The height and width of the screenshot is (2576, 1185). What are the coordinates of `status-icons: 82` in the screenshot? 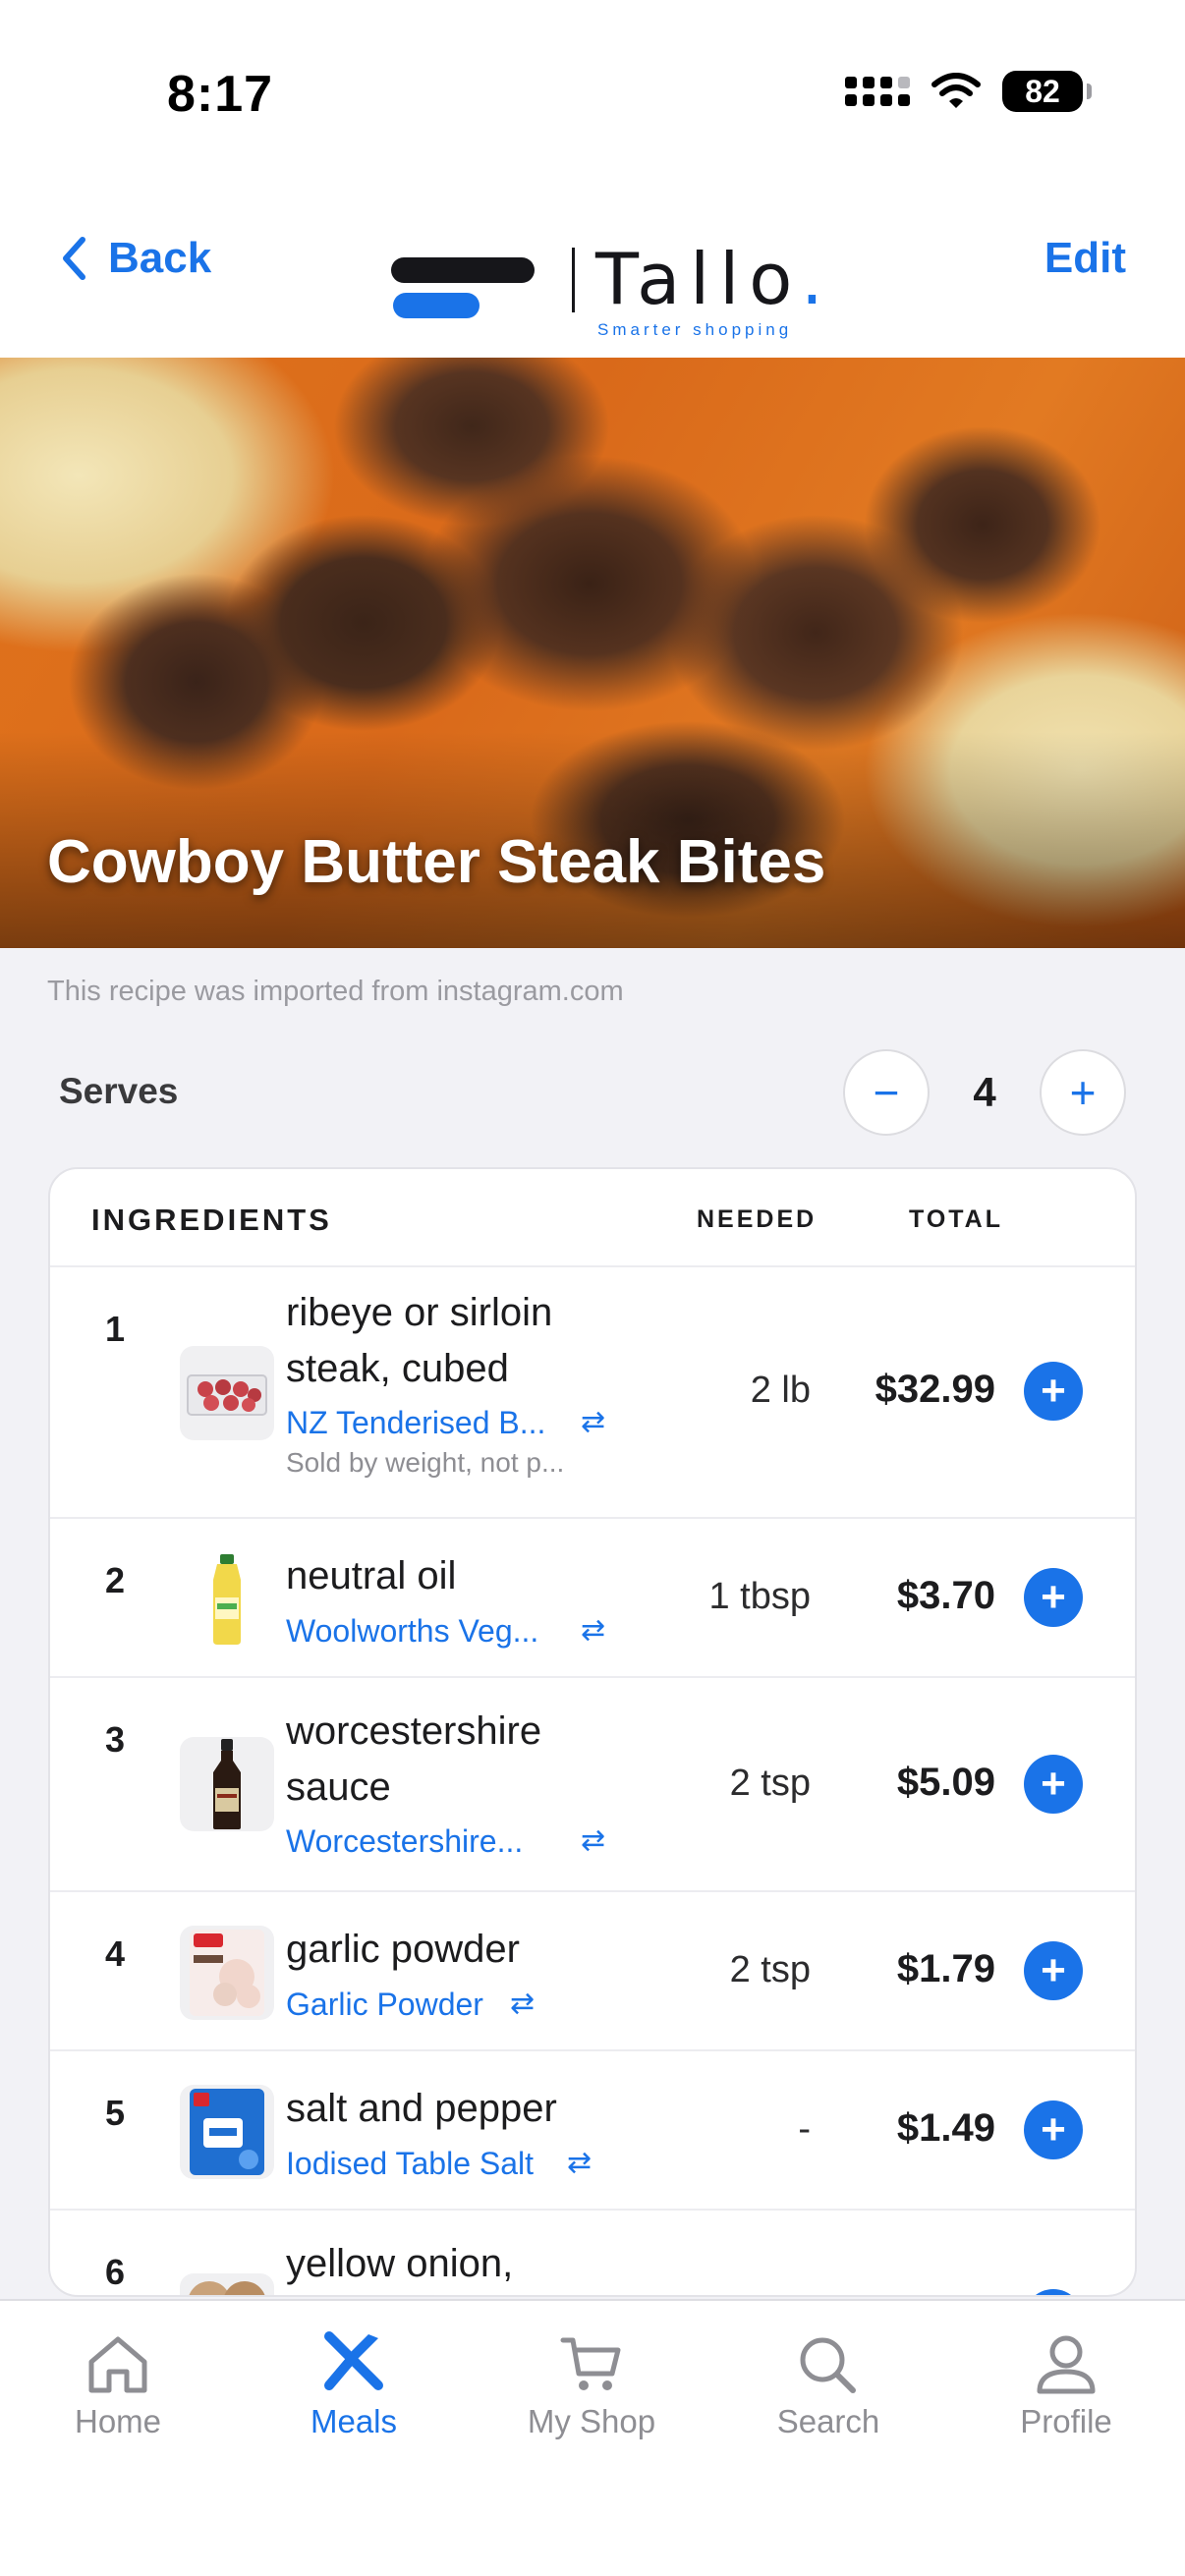 It's located at (969, 91).